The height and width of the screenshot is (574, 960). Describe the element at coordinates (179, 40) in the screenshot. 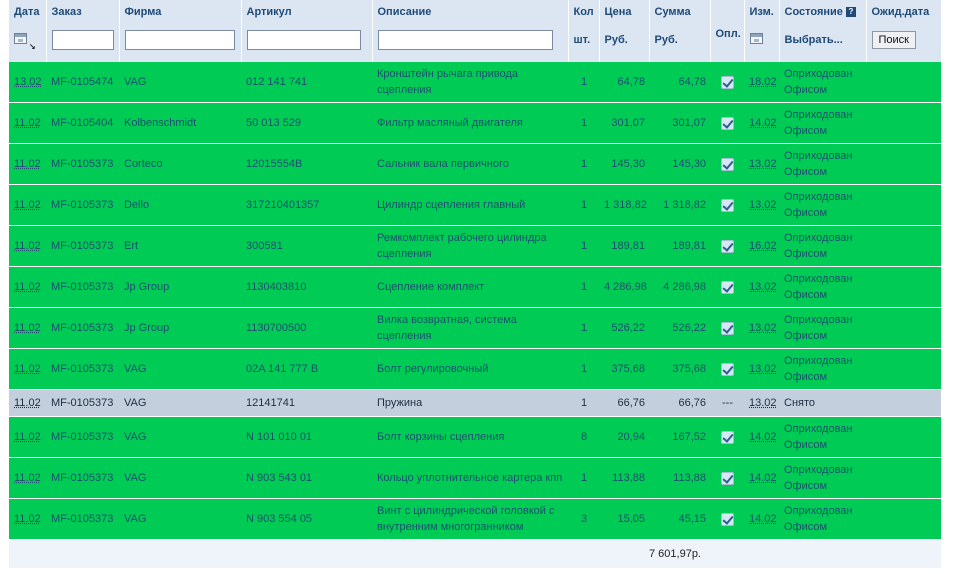

I see `firm-filter-input` at that location.